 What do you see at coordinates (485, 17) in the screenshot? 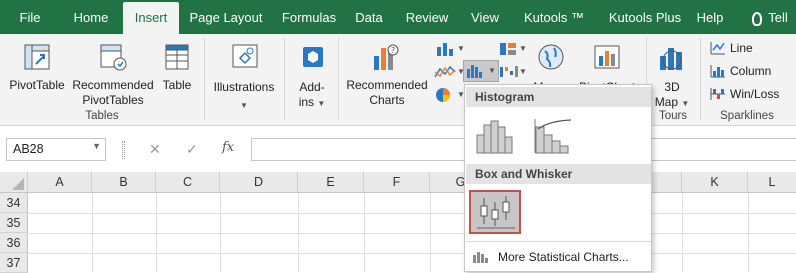
I see `tab-view: View` at bounding box center [485, 17].